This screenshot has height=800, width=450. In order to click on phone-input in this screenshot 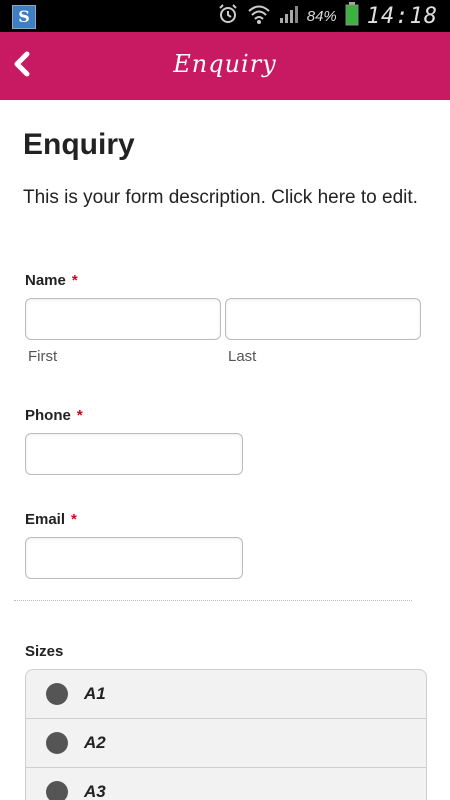, I will do `click(134, 454)`.